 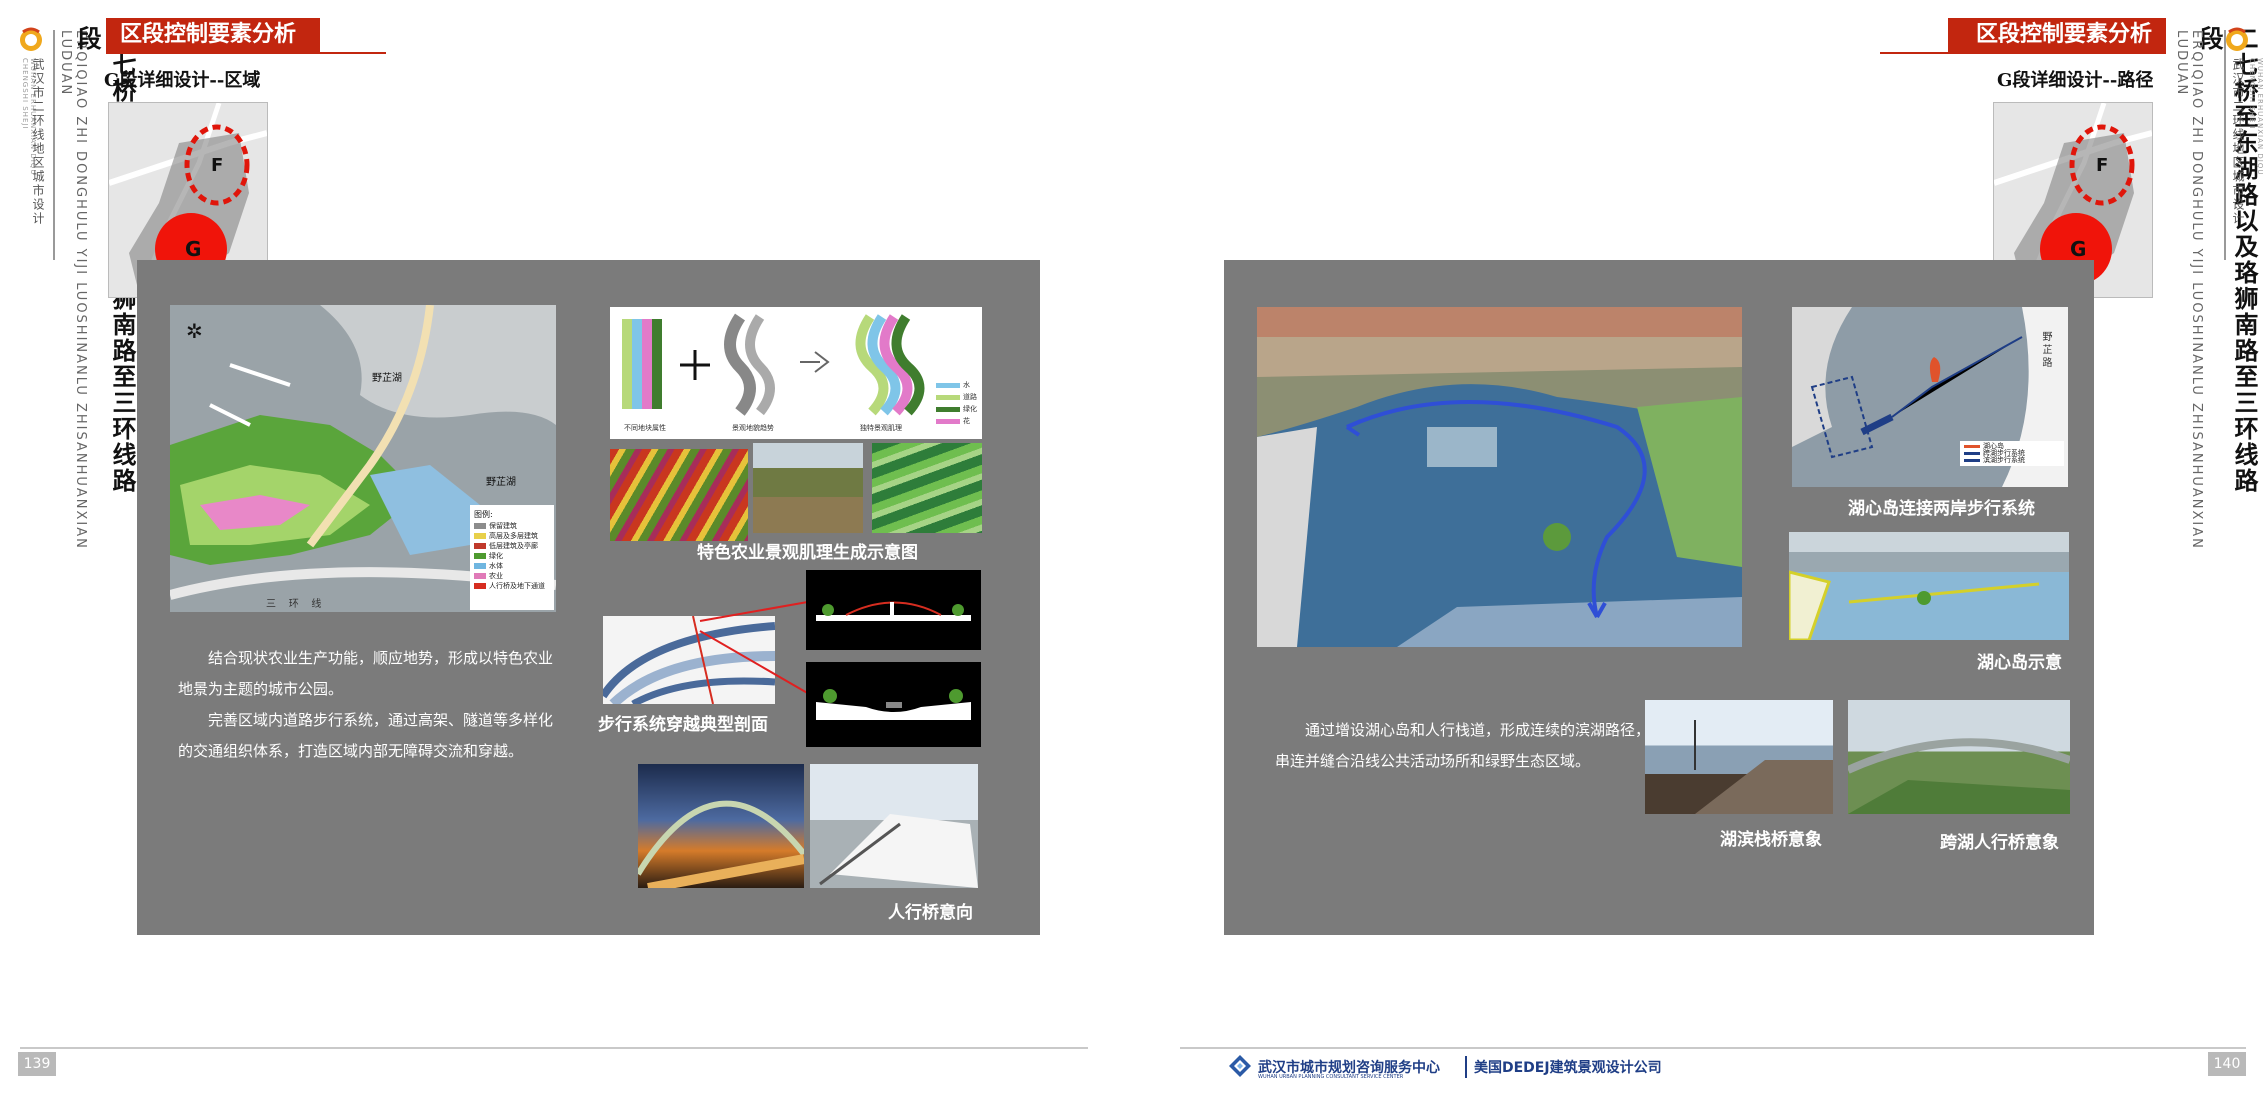 I want to click on legend-item: 高层及多层建筑, so click(x=514, y=536).